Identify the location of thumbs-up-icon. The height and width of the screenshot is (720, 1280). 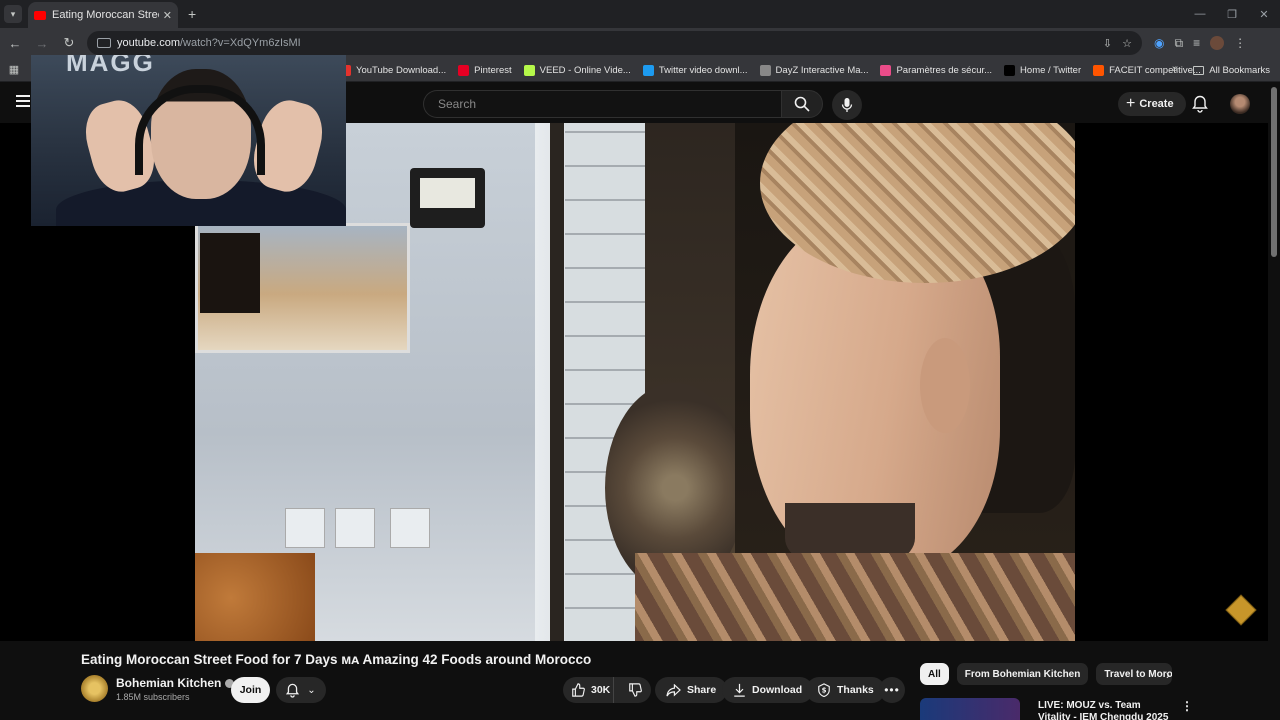
(578, 690).